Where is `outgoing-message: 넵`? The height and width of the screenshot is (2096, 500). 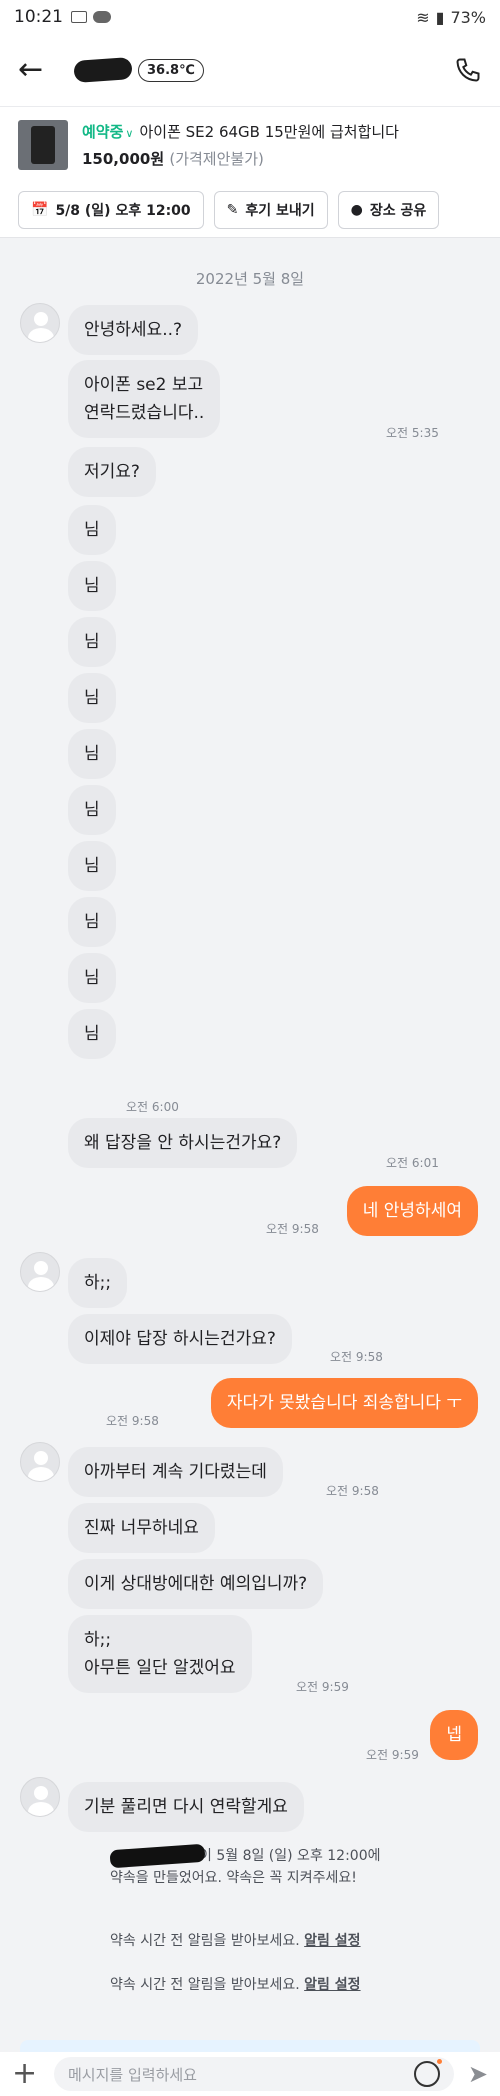
outgoing-message: 넵 is located at coordinates (454, 1735).